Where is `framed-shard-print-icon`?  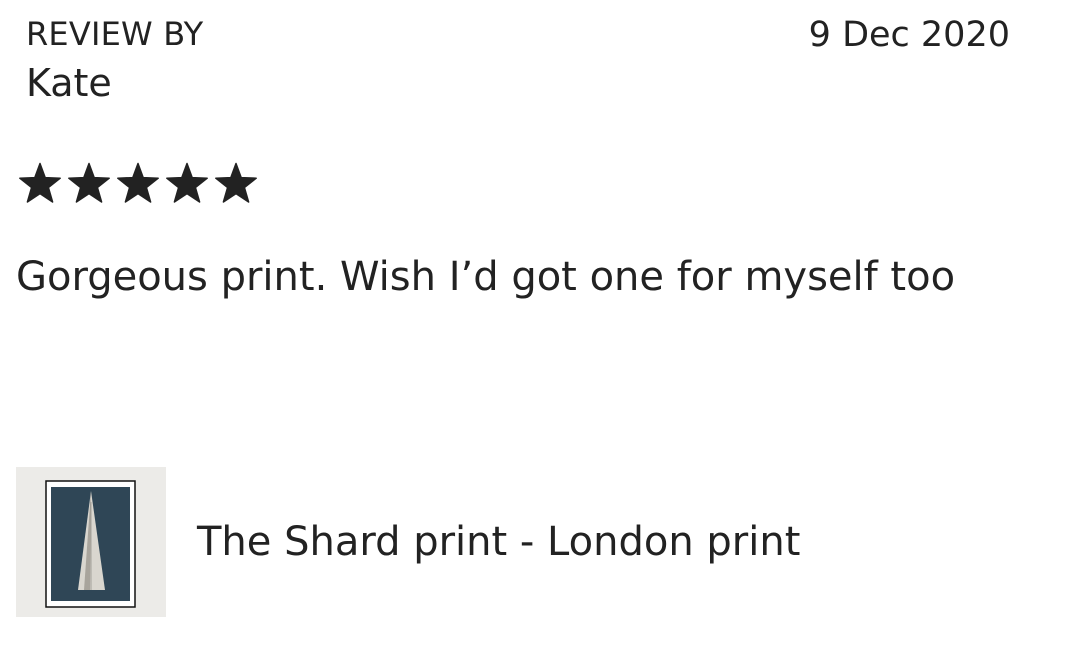 framed-shard-print-icon is located at coordinates (90, 544).